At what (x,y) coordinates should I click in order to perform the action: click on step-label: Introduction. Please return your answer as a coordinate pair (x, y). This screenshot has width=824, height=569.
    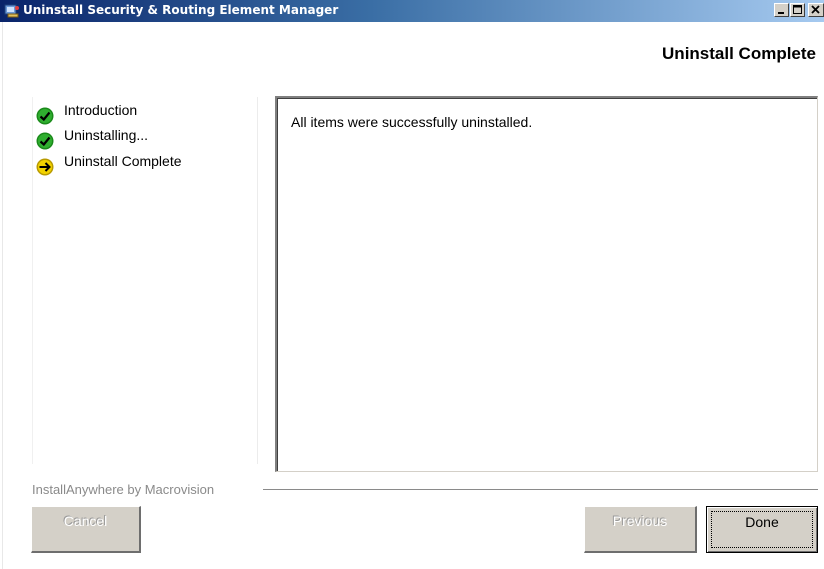
    Looking at the image, I should click on (101, 110).